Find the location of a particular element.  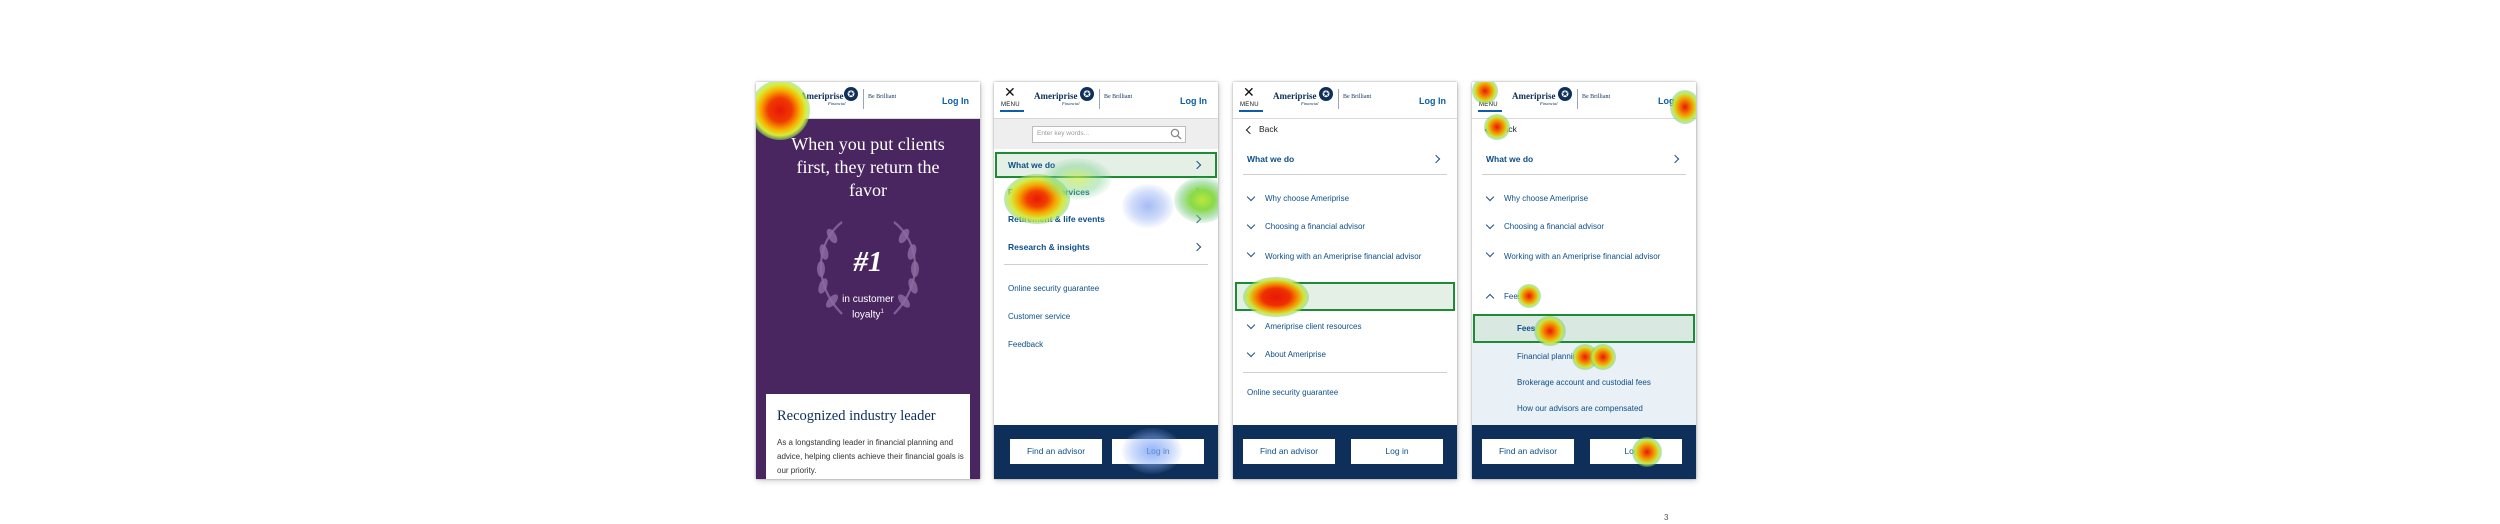

submenu-brokerage-fees: Brokerage account and custodial fees is located at coordinates (1584, 382).